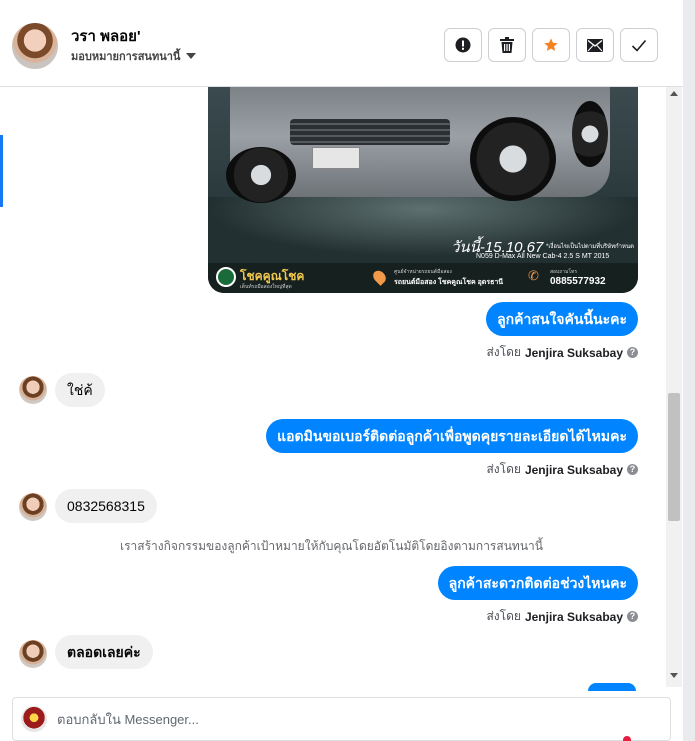 This screenshot has height=741, width=695. Describe the element at coordinates (423, 272) in the screenshot. I see `location-label: ศูนย์จำหน่ายรถยนต์มือสอง` at that location.